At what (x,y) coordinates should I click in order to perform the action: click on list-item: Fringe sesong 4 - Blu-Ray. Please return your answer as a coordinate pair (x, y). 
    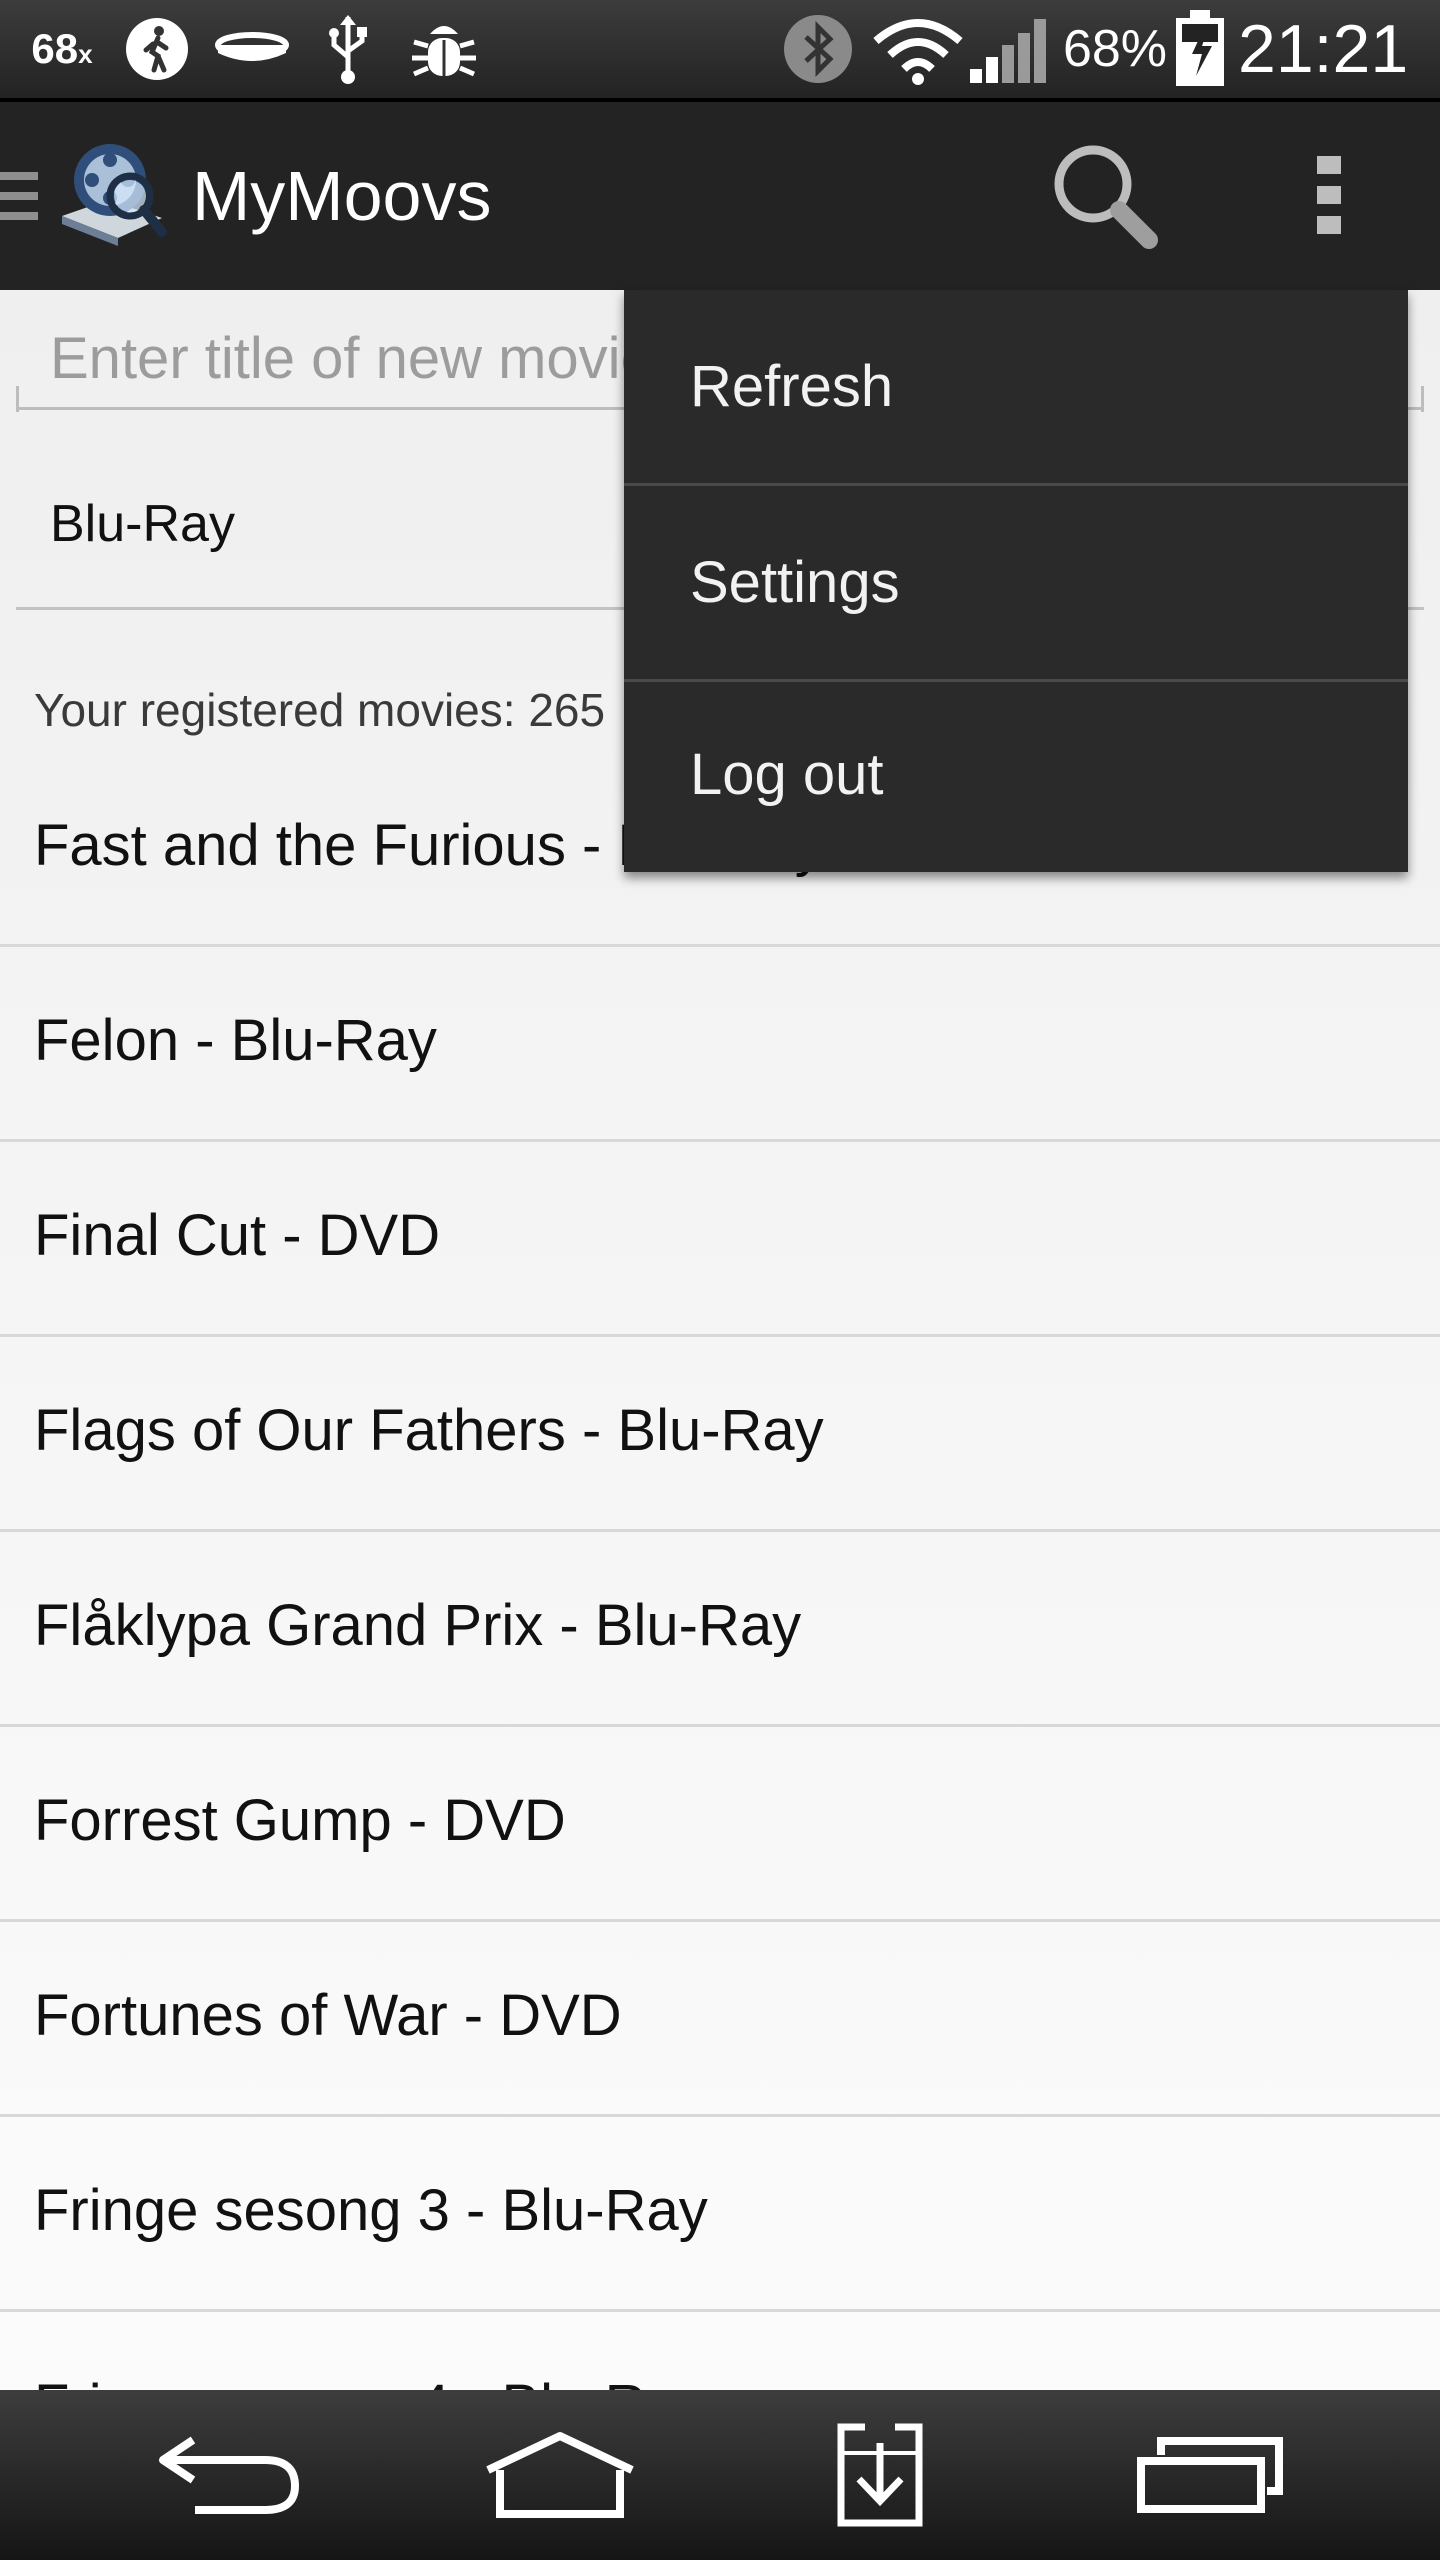
    Looking at the image, I should click on (720, 2351).